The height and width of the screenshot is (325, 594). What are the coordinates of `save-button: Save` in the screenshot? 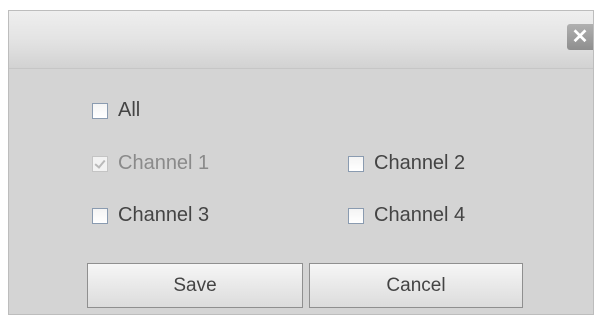 It's located at (195, 285).